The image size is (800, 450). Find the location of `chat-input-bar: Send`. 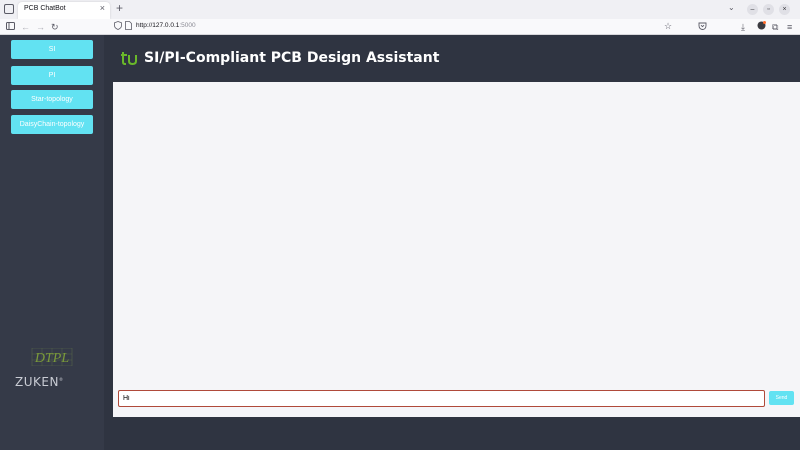

chat-input-bar: Send is located at coordinates (456, 399).